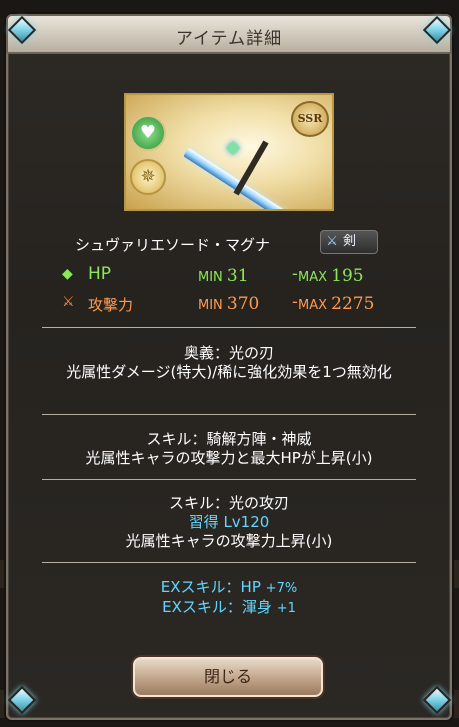 The height and width of the screenshot is (727, 459). What do you see at coordinates (210, 587) in the screenshot?
I see `ex-skill-label: EXスキル：HP` at bounding box center [210, 587].